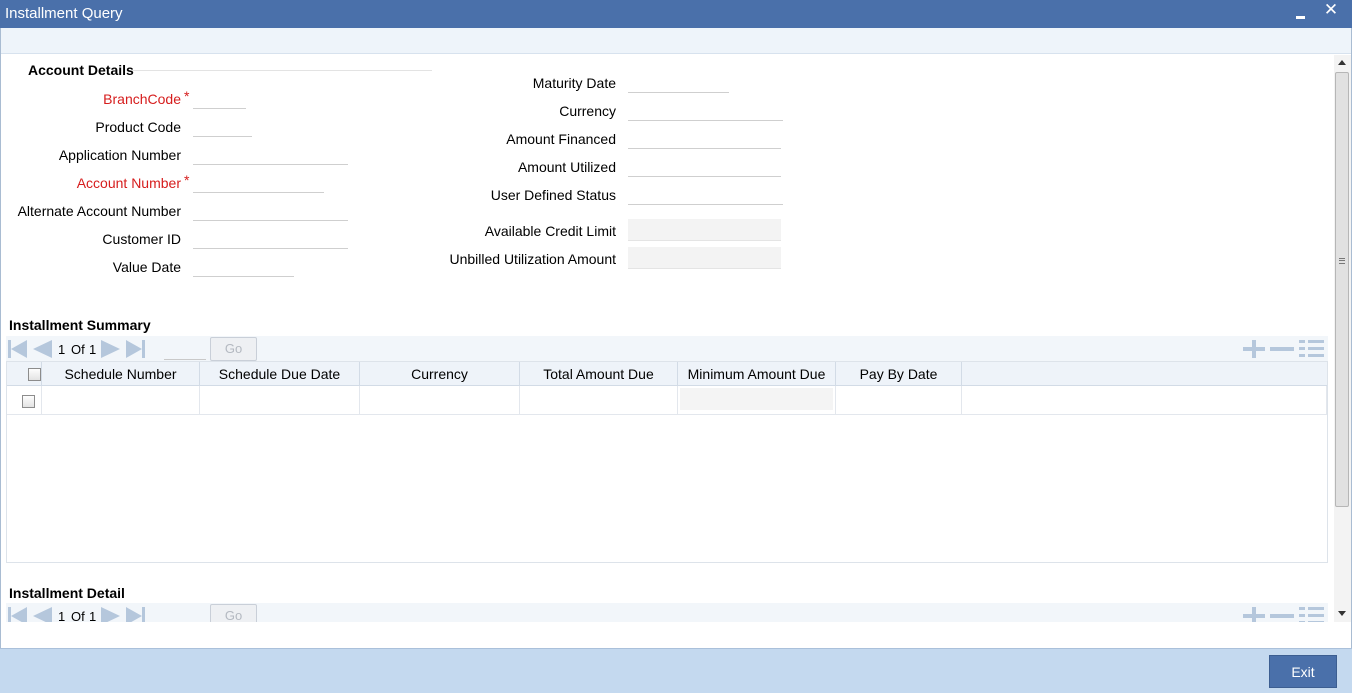  What do you see at coordinates (599, 400) in the screenshot?
I see `cell-total-amount-due` at bounding box center [599, 400].